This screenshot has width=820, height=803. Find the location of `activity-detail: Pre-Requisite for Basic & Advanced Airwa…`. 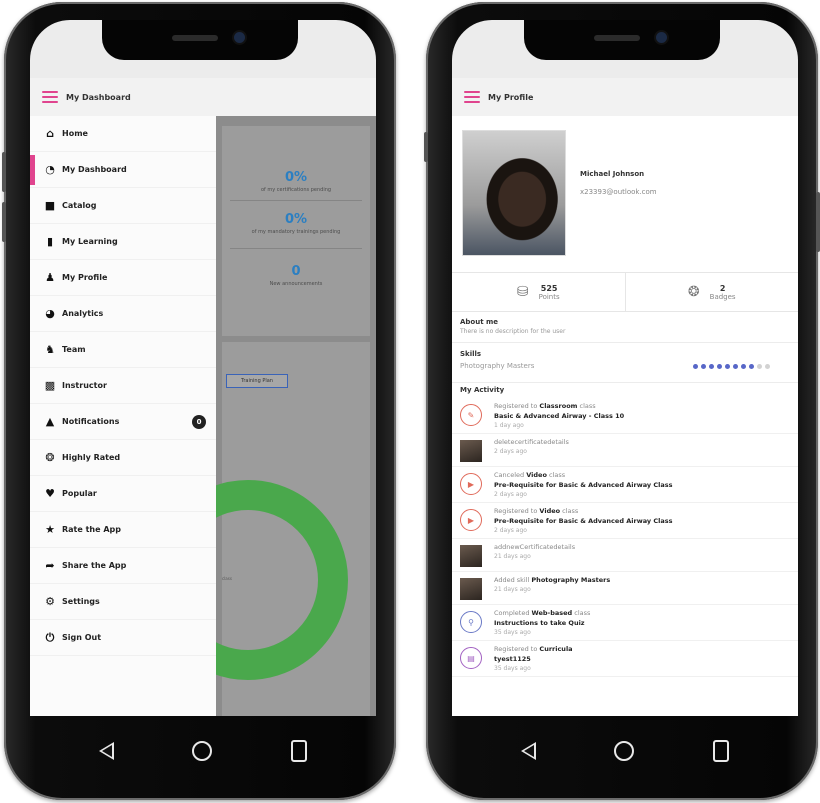

activity-detail: Pre-Requisite for Basic & Advanced Airwa… is located at coordinates (583, 485).